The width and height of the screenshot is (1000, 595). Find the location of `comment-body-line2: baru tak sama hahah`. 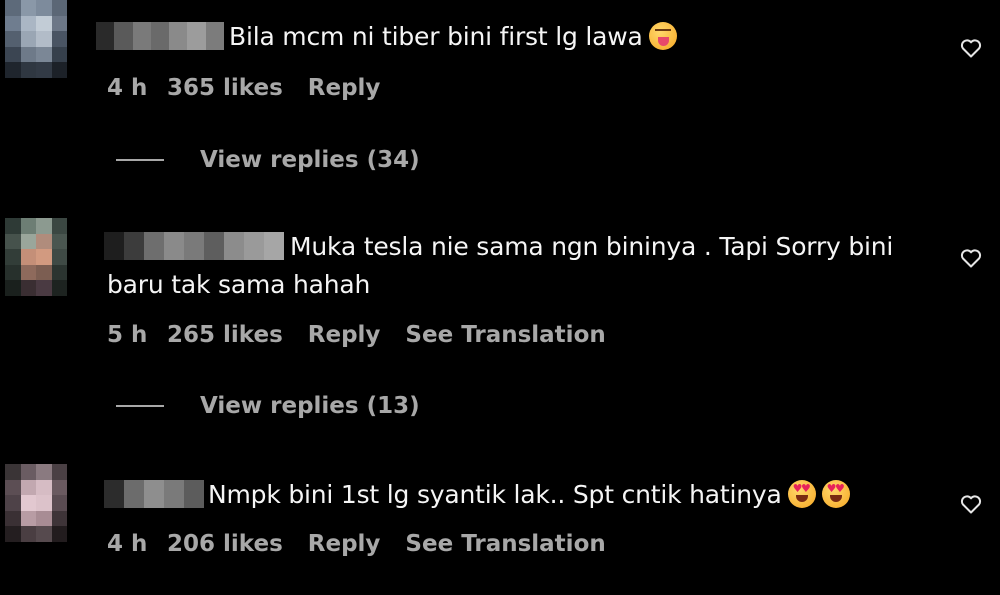

comment-body-line2: baru tak sama hahah is located at coordinates (239, 284).